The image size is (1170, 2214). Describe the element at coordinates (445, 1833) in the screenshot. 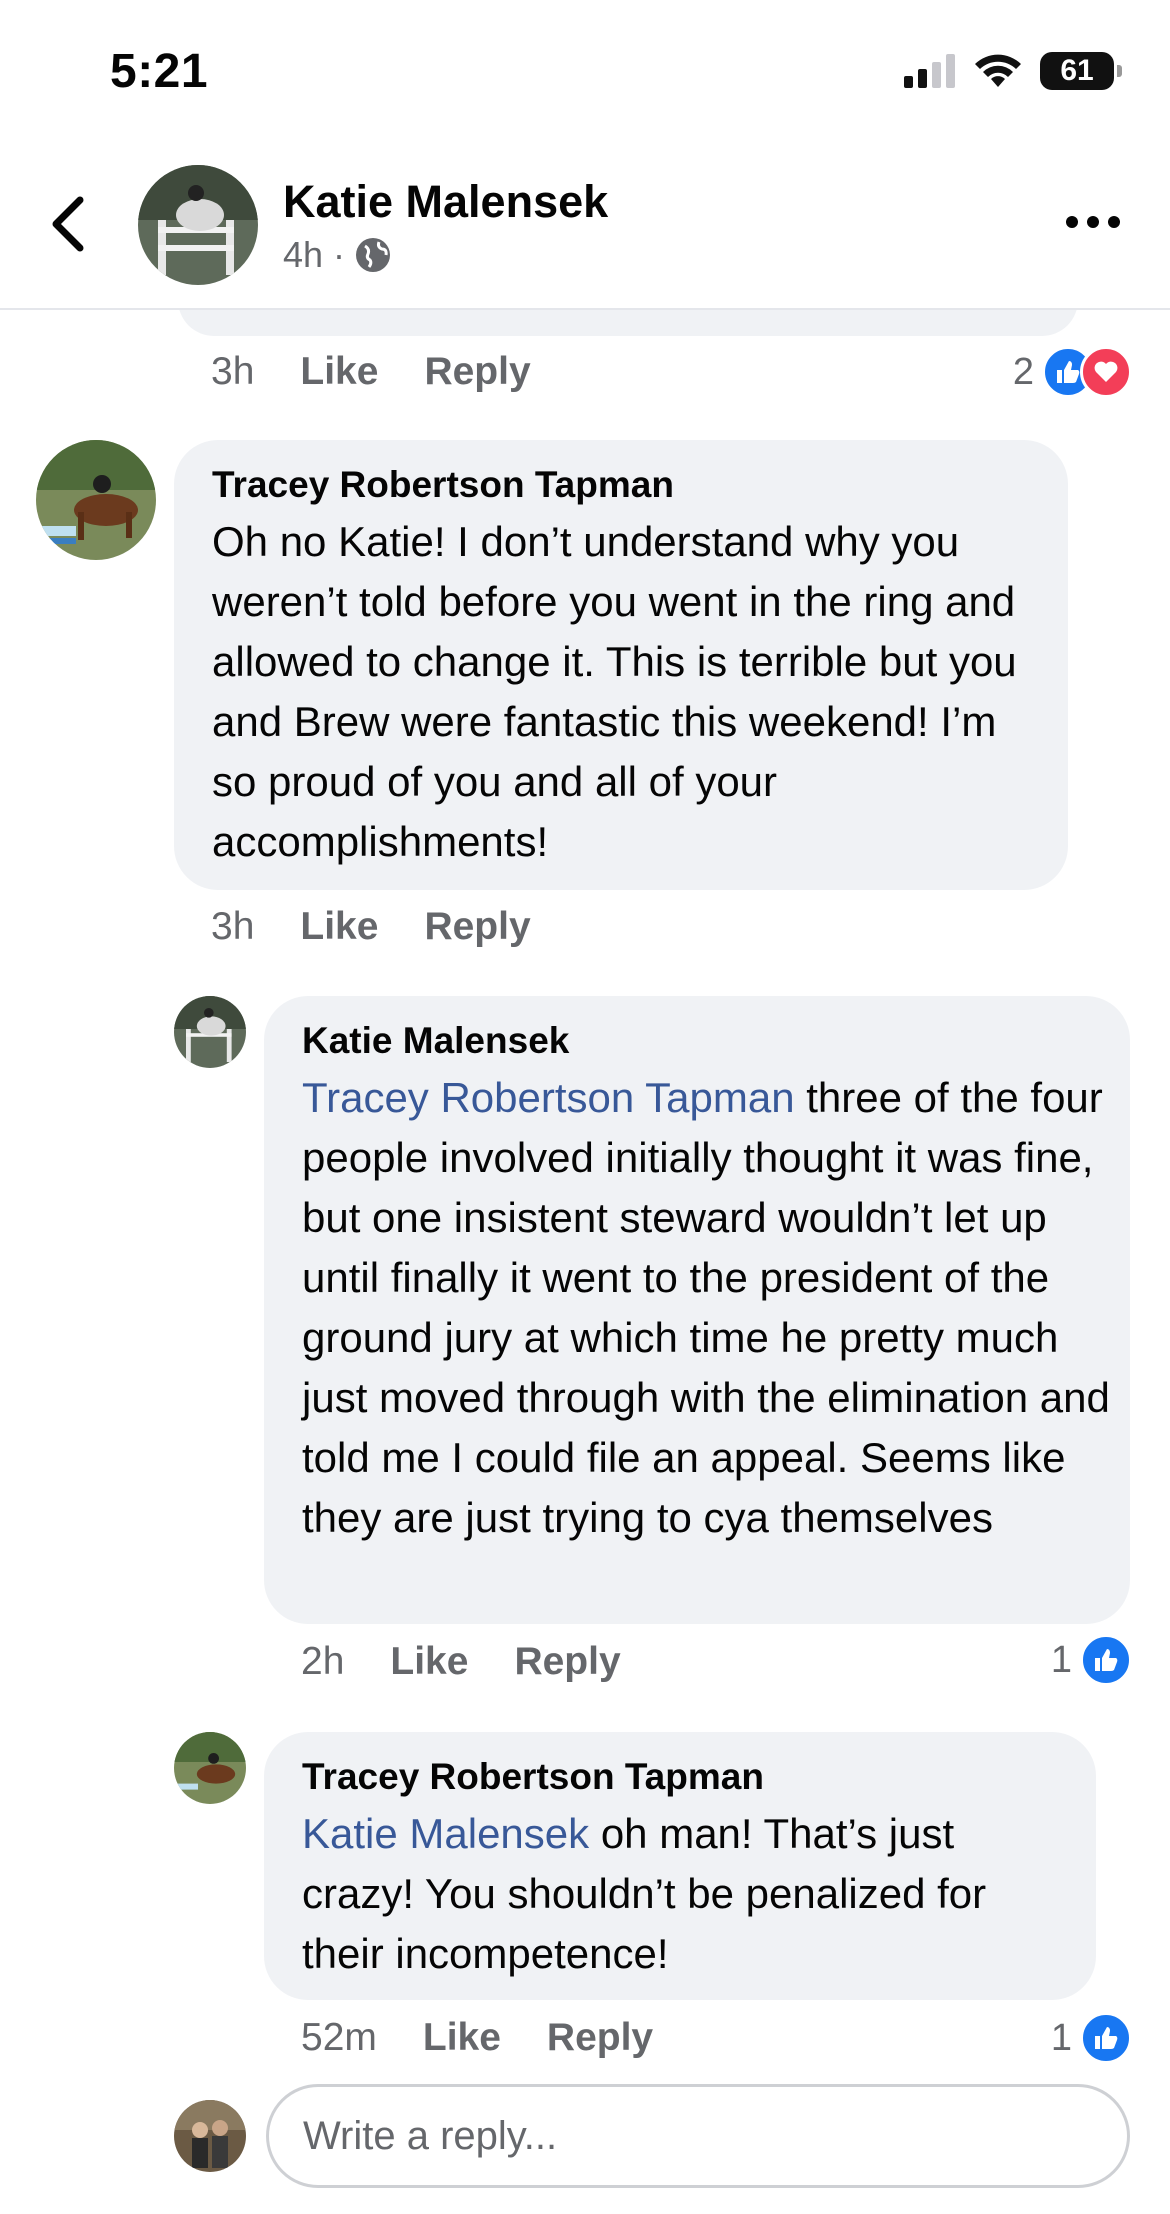

I see `mention-link: Katie Malensek` at that location.